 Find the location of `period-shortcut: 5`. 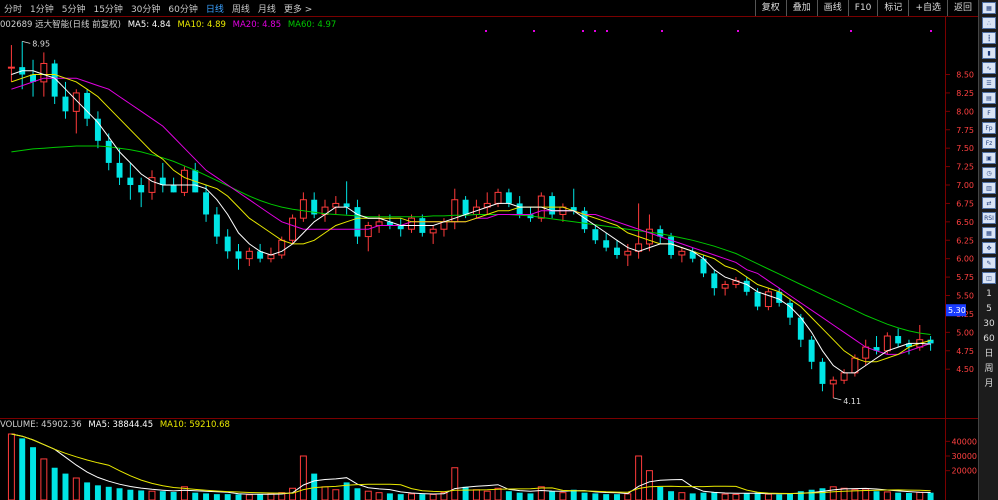

period-shortcut: 5 is located at coordinates (988, 309).